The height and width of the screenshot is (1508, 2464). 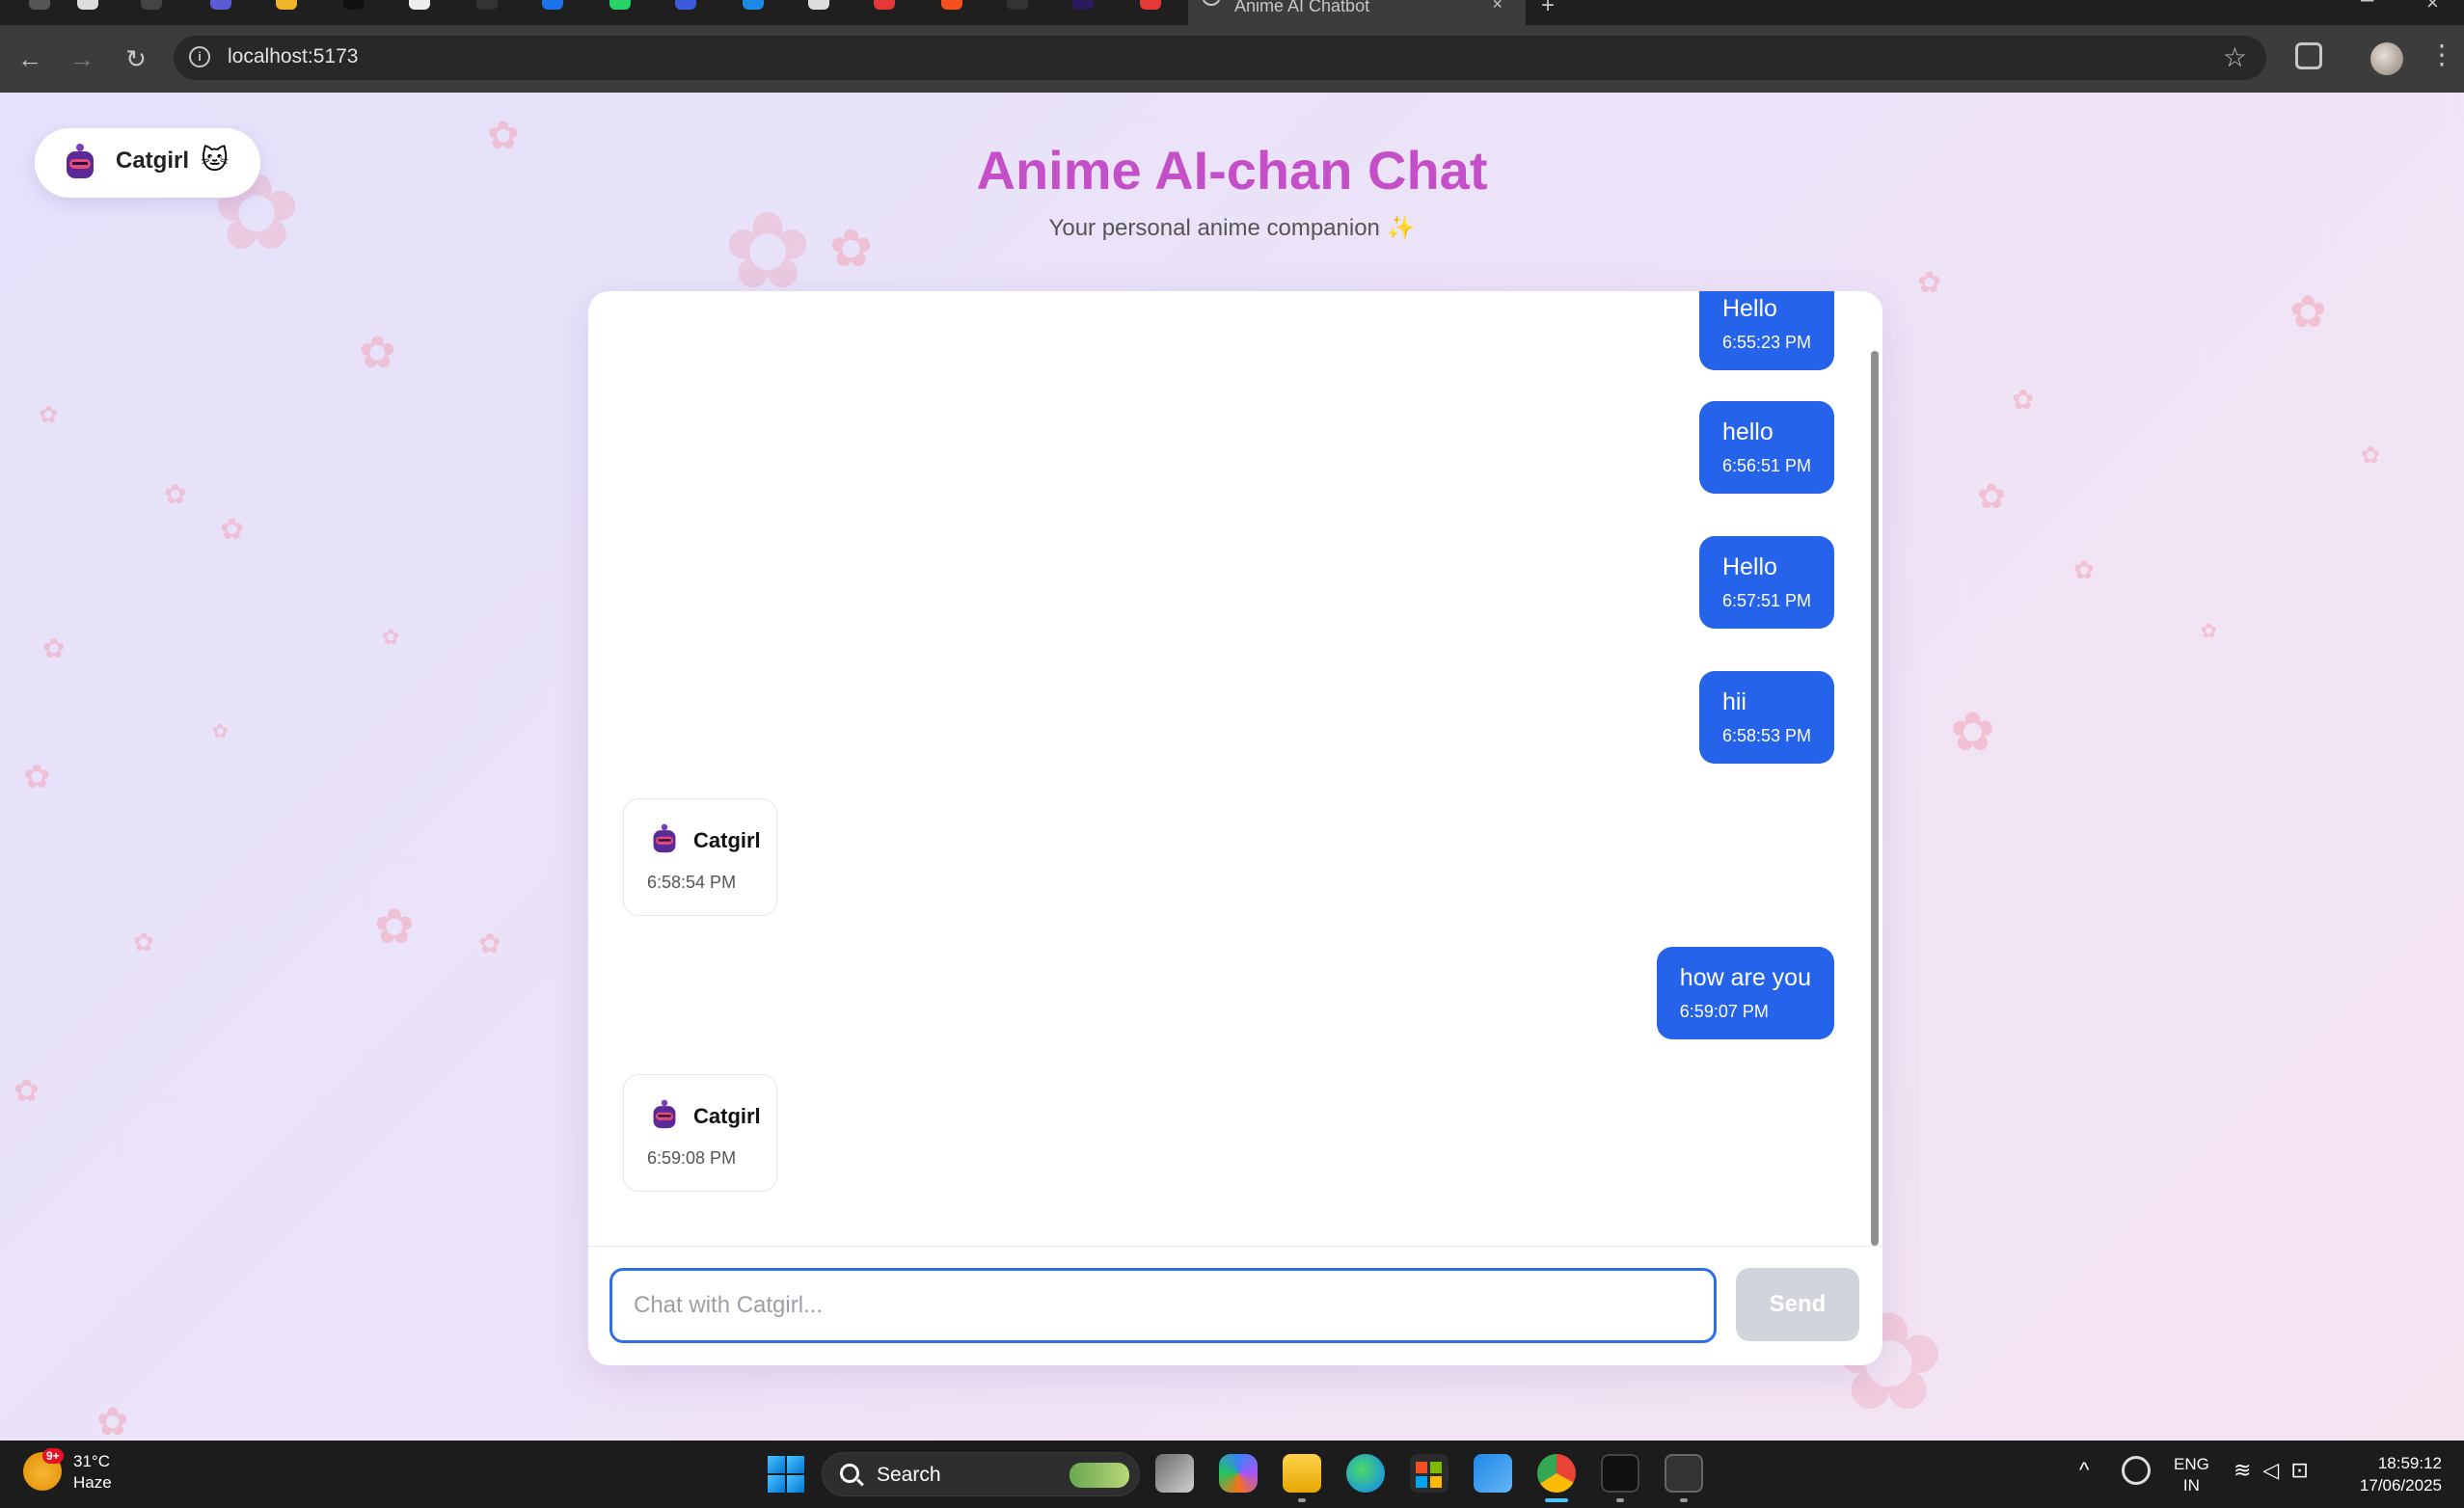 What do you see at coordinates (849, 1473) in the screenshot?
I see `search-icon` at bounding box center [849, 1473].